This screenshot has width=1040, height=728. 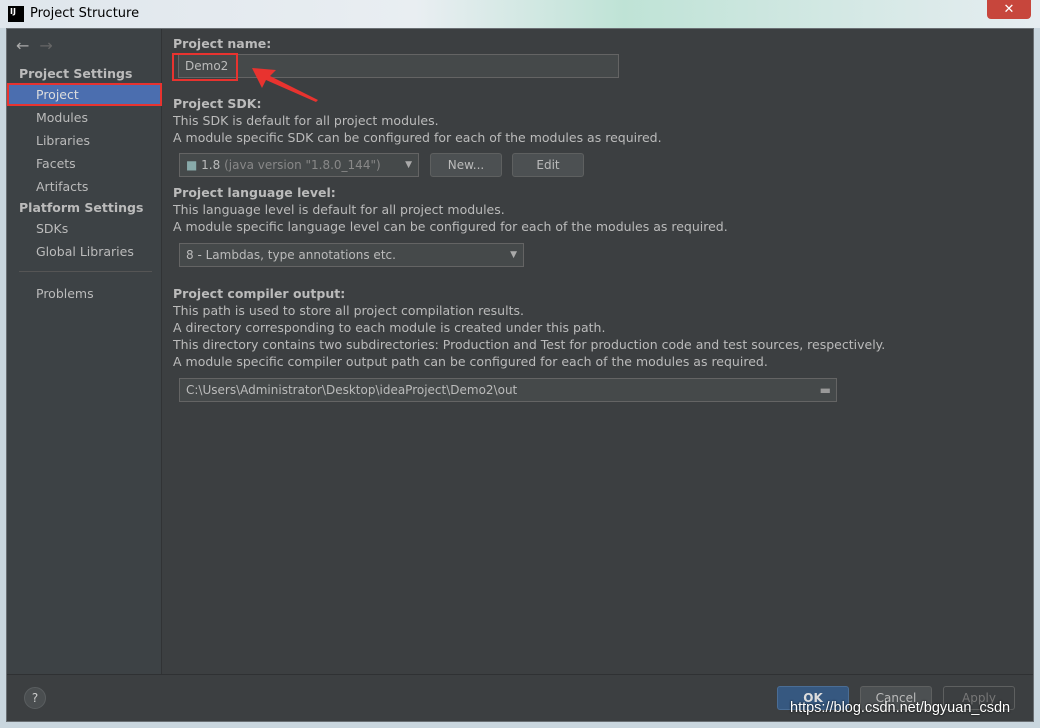 What do you see at coordinates (1009, 9) in the screenshot?
I see `close-button: ✕` at bounding box center [1009, 9].